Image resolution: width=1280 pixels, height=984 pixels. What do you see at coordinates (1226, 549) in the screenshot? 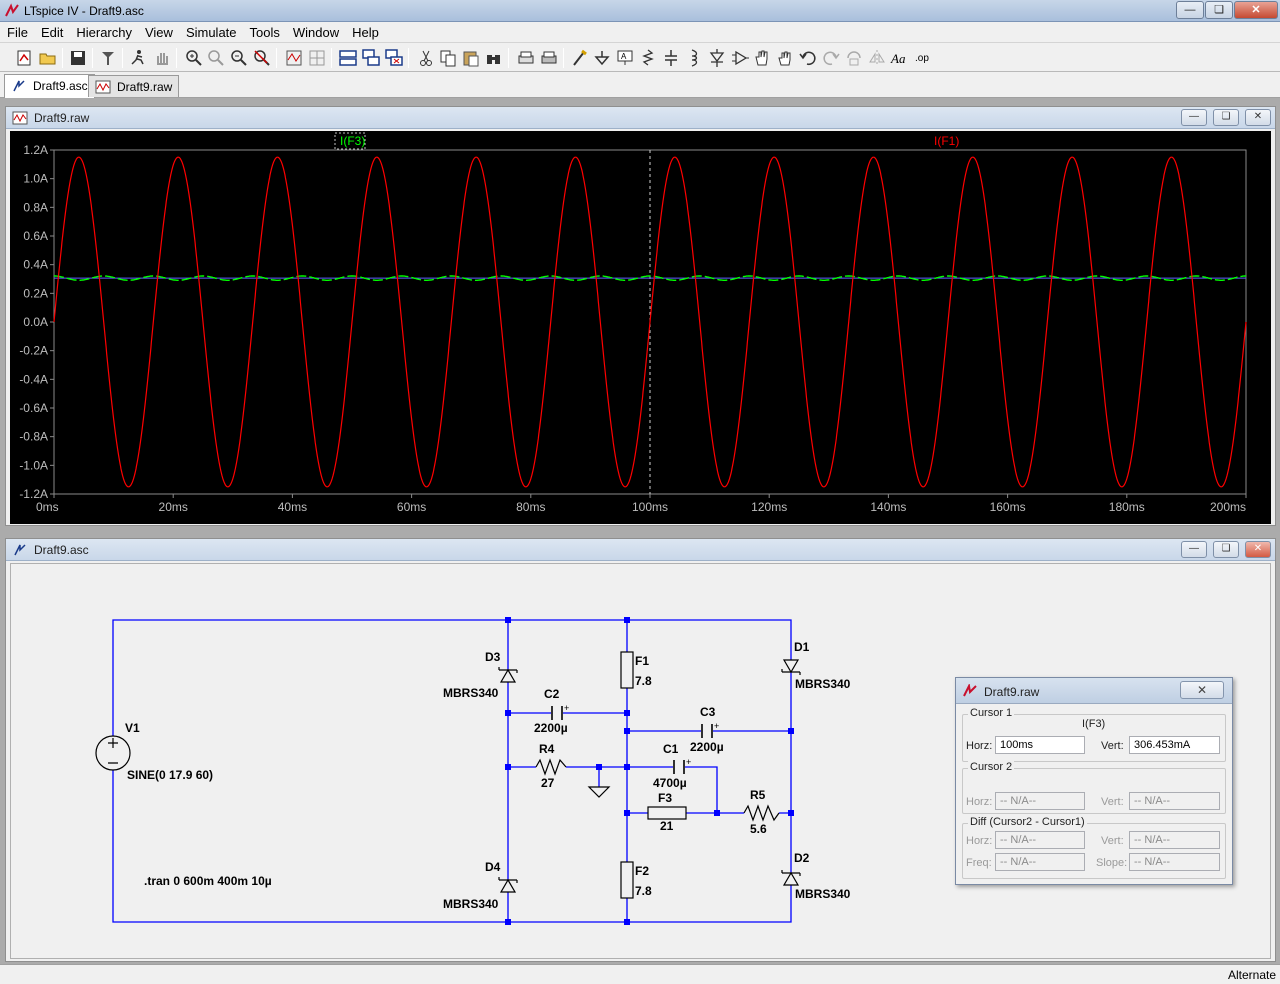
I see `schematic-maximize-button: ❏` at bounding box center [1226, 549].